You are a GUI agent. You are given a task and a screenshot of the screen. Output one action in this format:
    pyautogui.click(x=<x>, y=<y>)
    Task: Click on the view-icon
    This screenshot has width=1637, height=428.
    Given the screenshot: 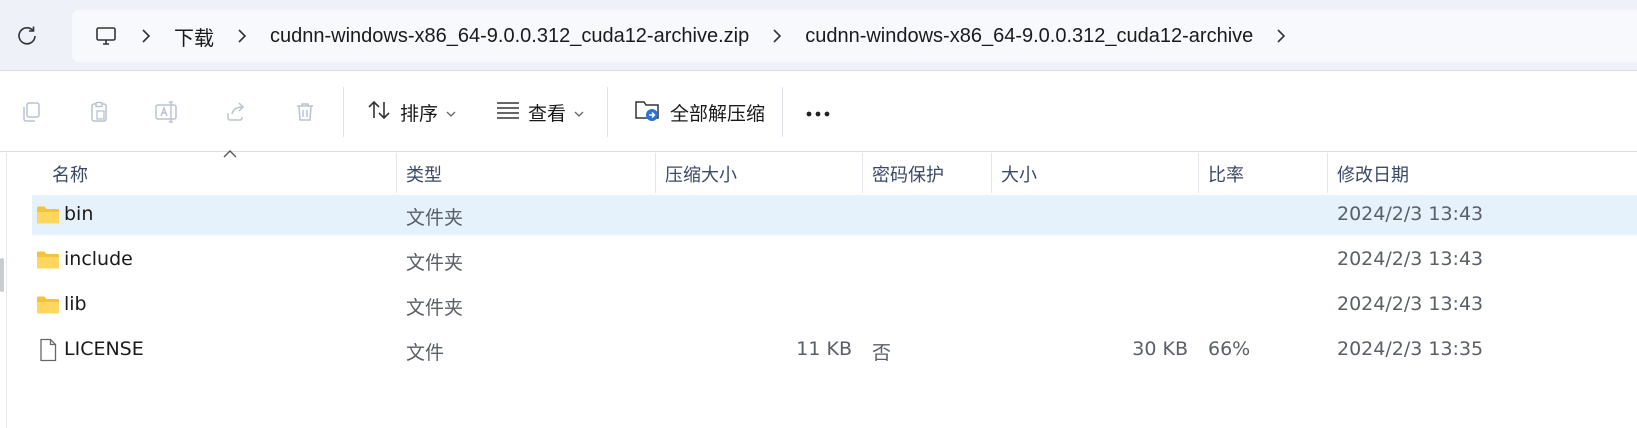 What is the action you would take?
    pyautogui.click(x=508, y=112)
    